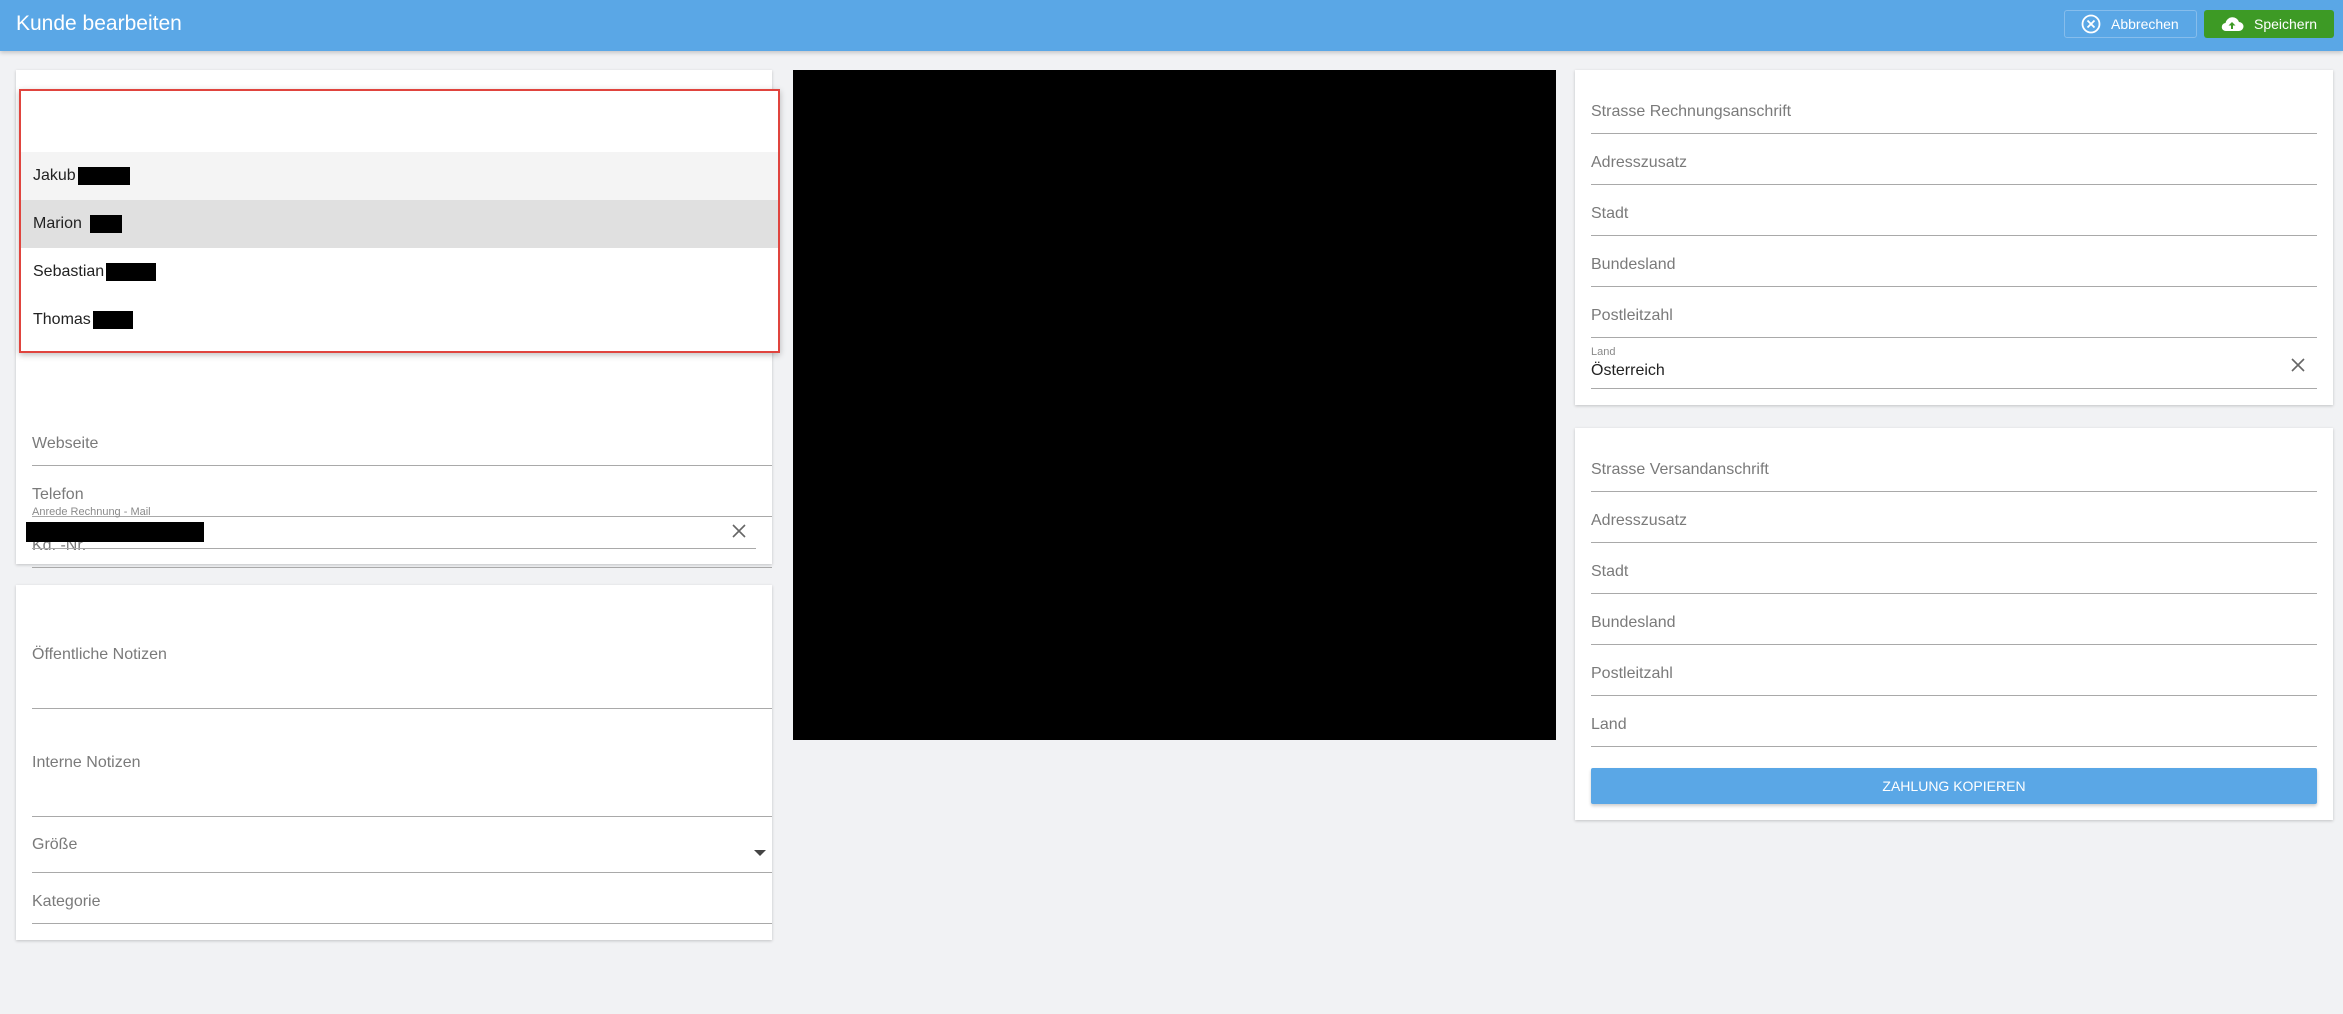  What do you see at coordinates (115, 532) in the screenshot?
I see `salutation-value-redacted` at bounding box center [115, 532].